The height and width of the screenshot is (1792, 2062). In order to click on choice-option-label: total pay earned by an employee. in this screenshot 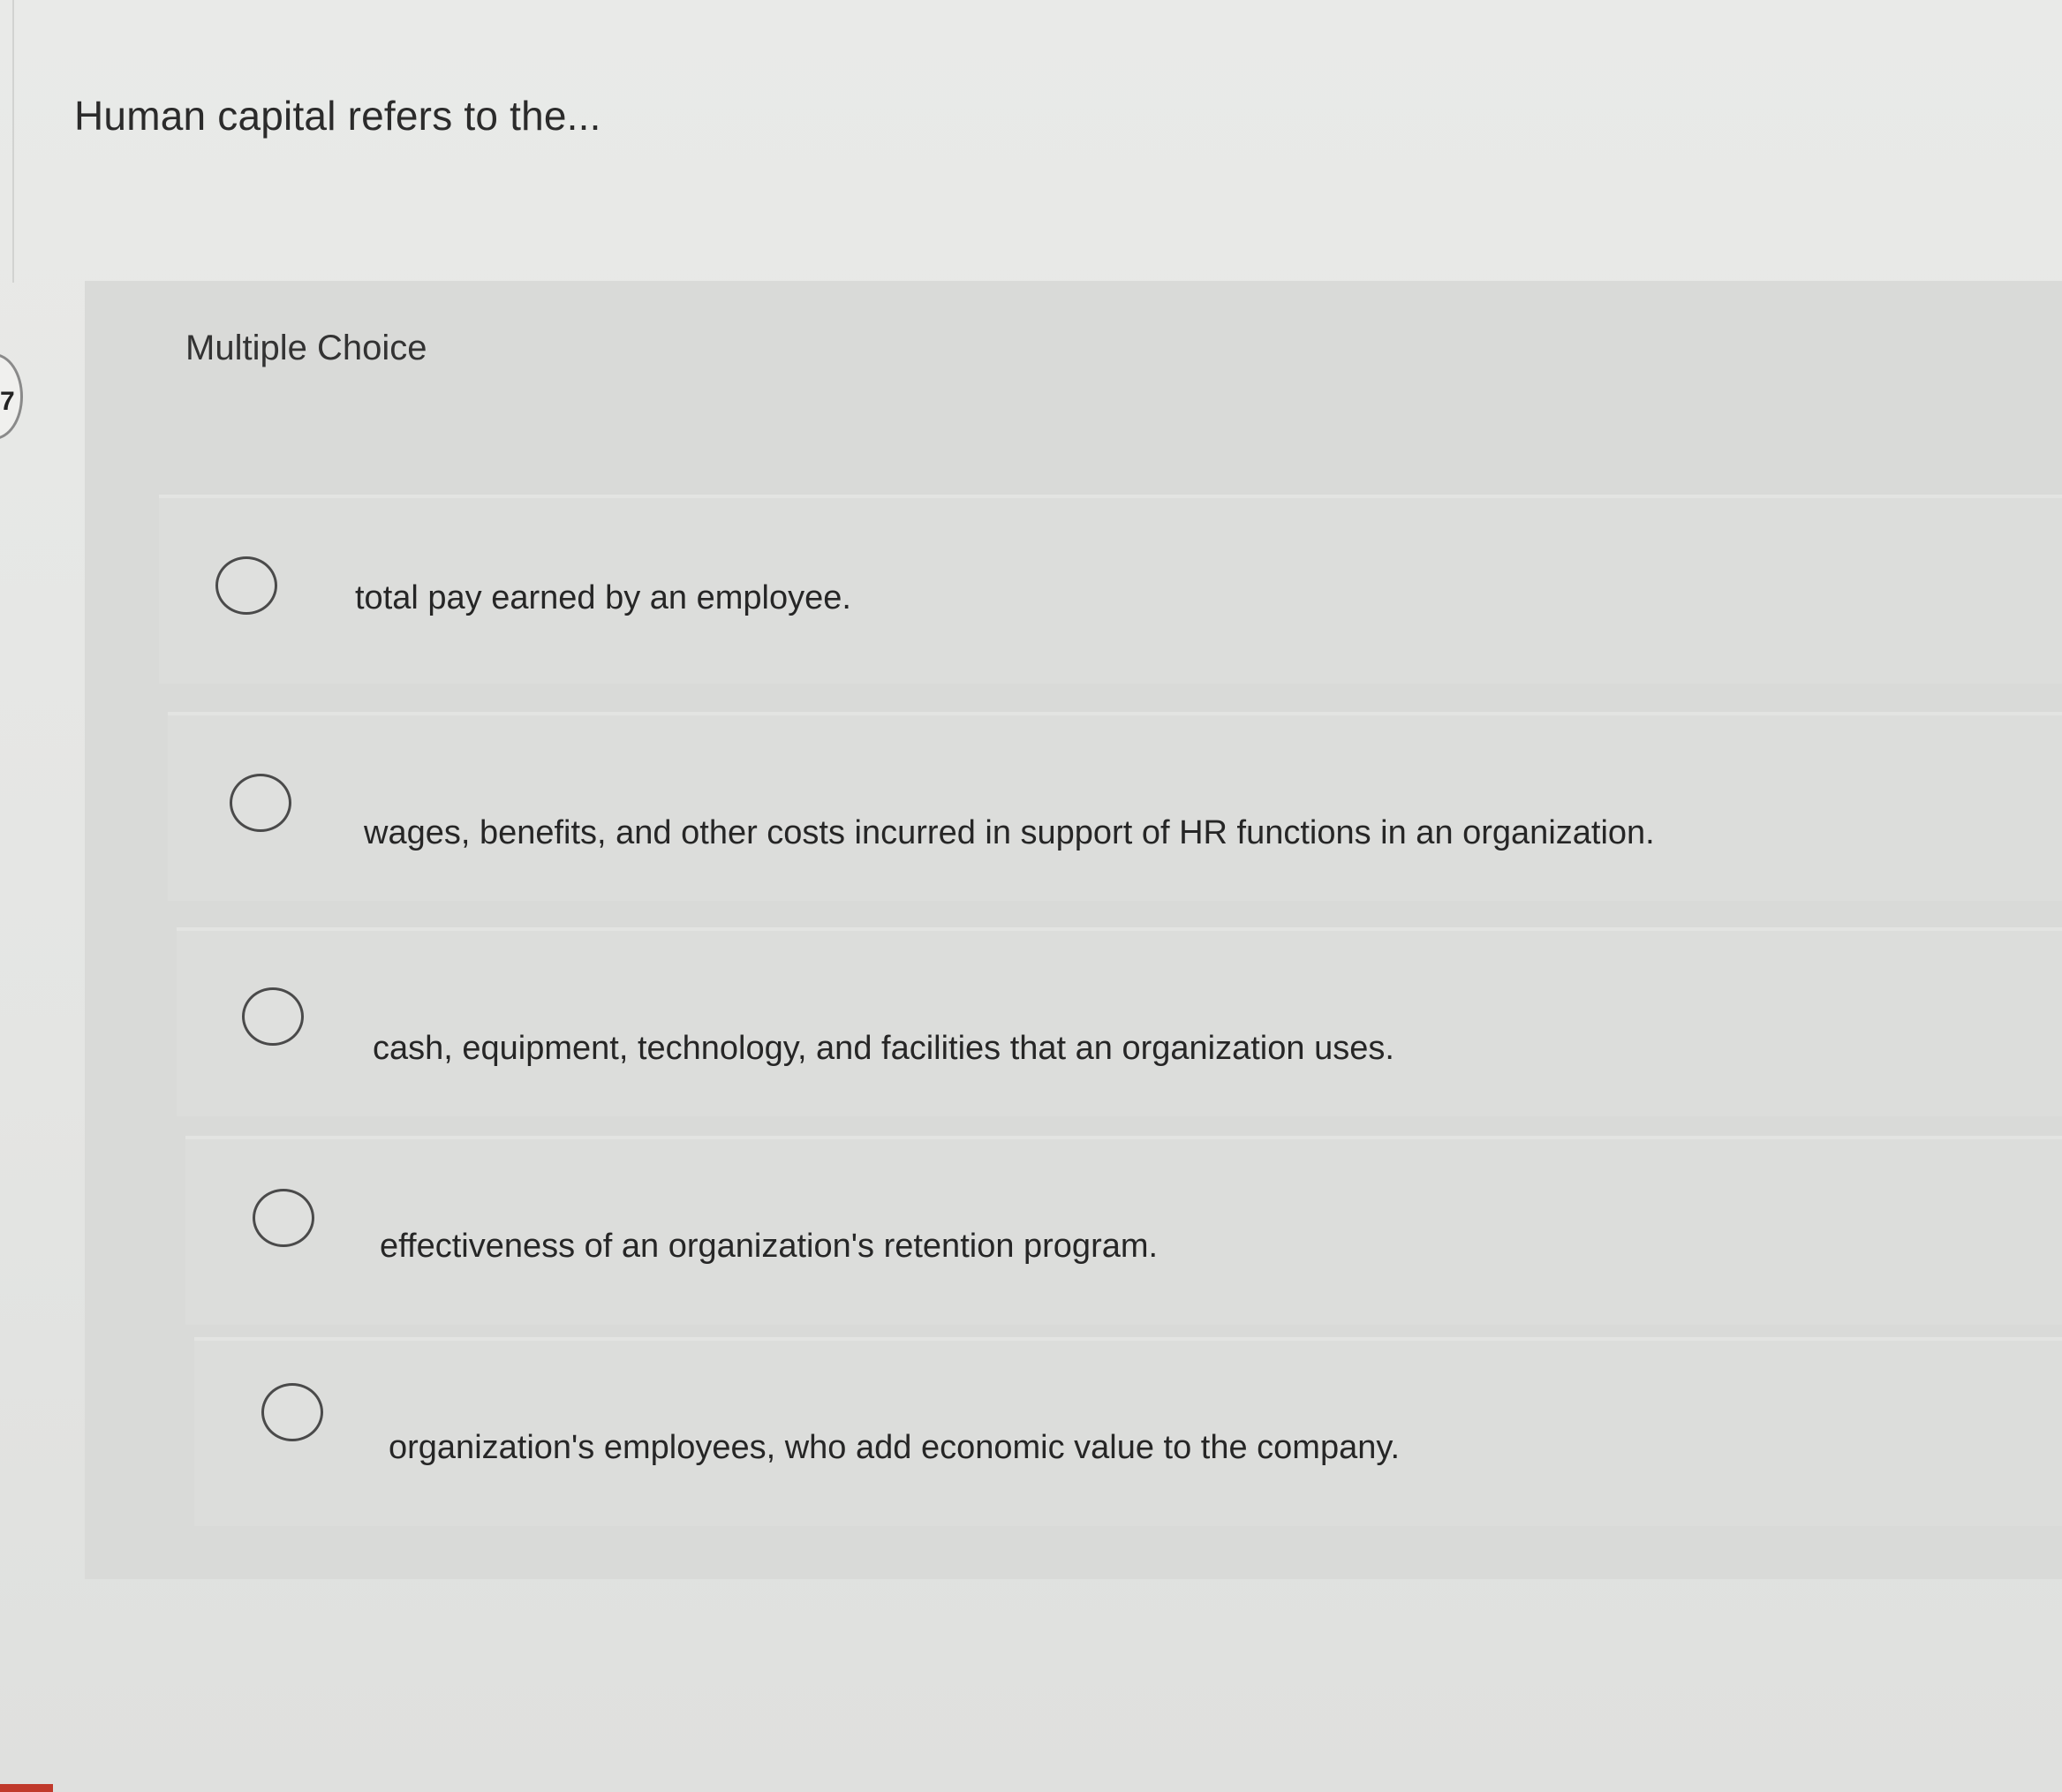, I will do `click(603, 597)`.